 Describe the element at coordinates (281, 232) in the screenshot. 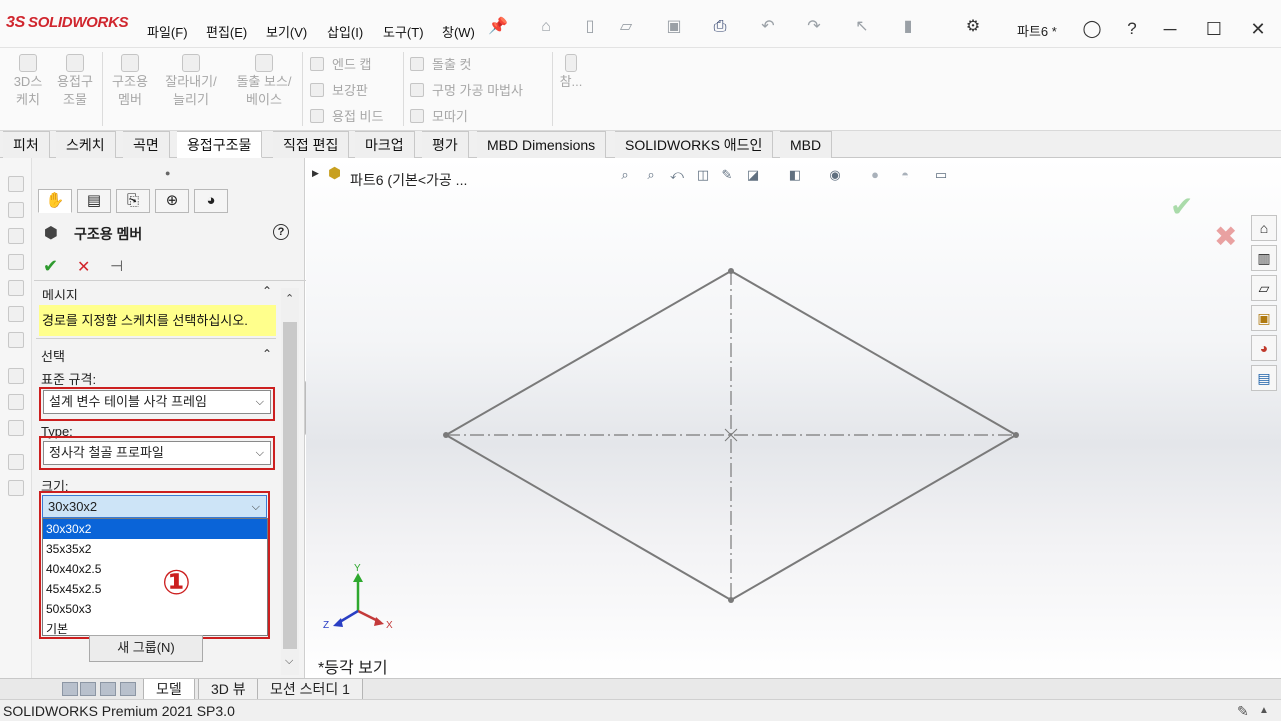

I see `pm-help-icon: ?` at that location.